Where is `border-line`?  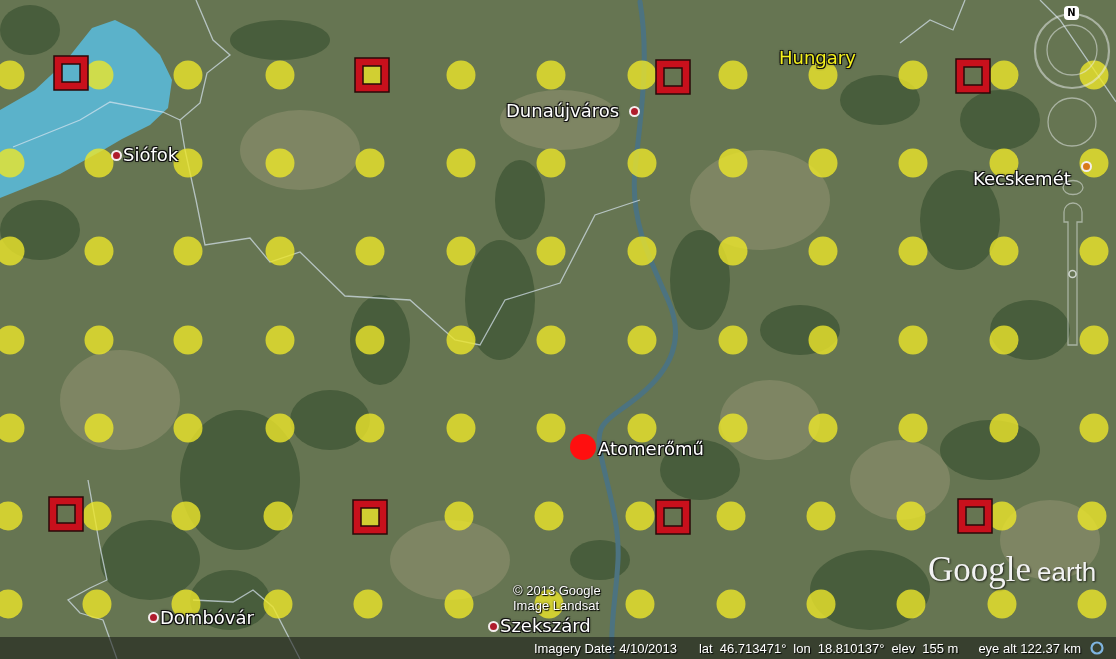 border-line is located at coordinates (932, 22).